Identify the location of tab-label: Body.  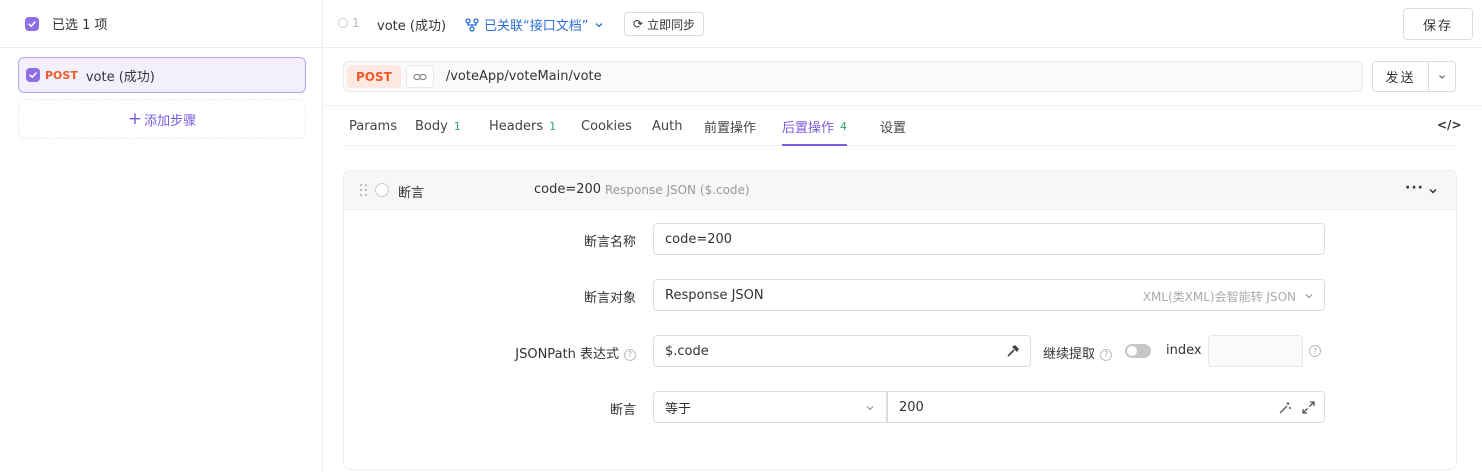
(431, 126).